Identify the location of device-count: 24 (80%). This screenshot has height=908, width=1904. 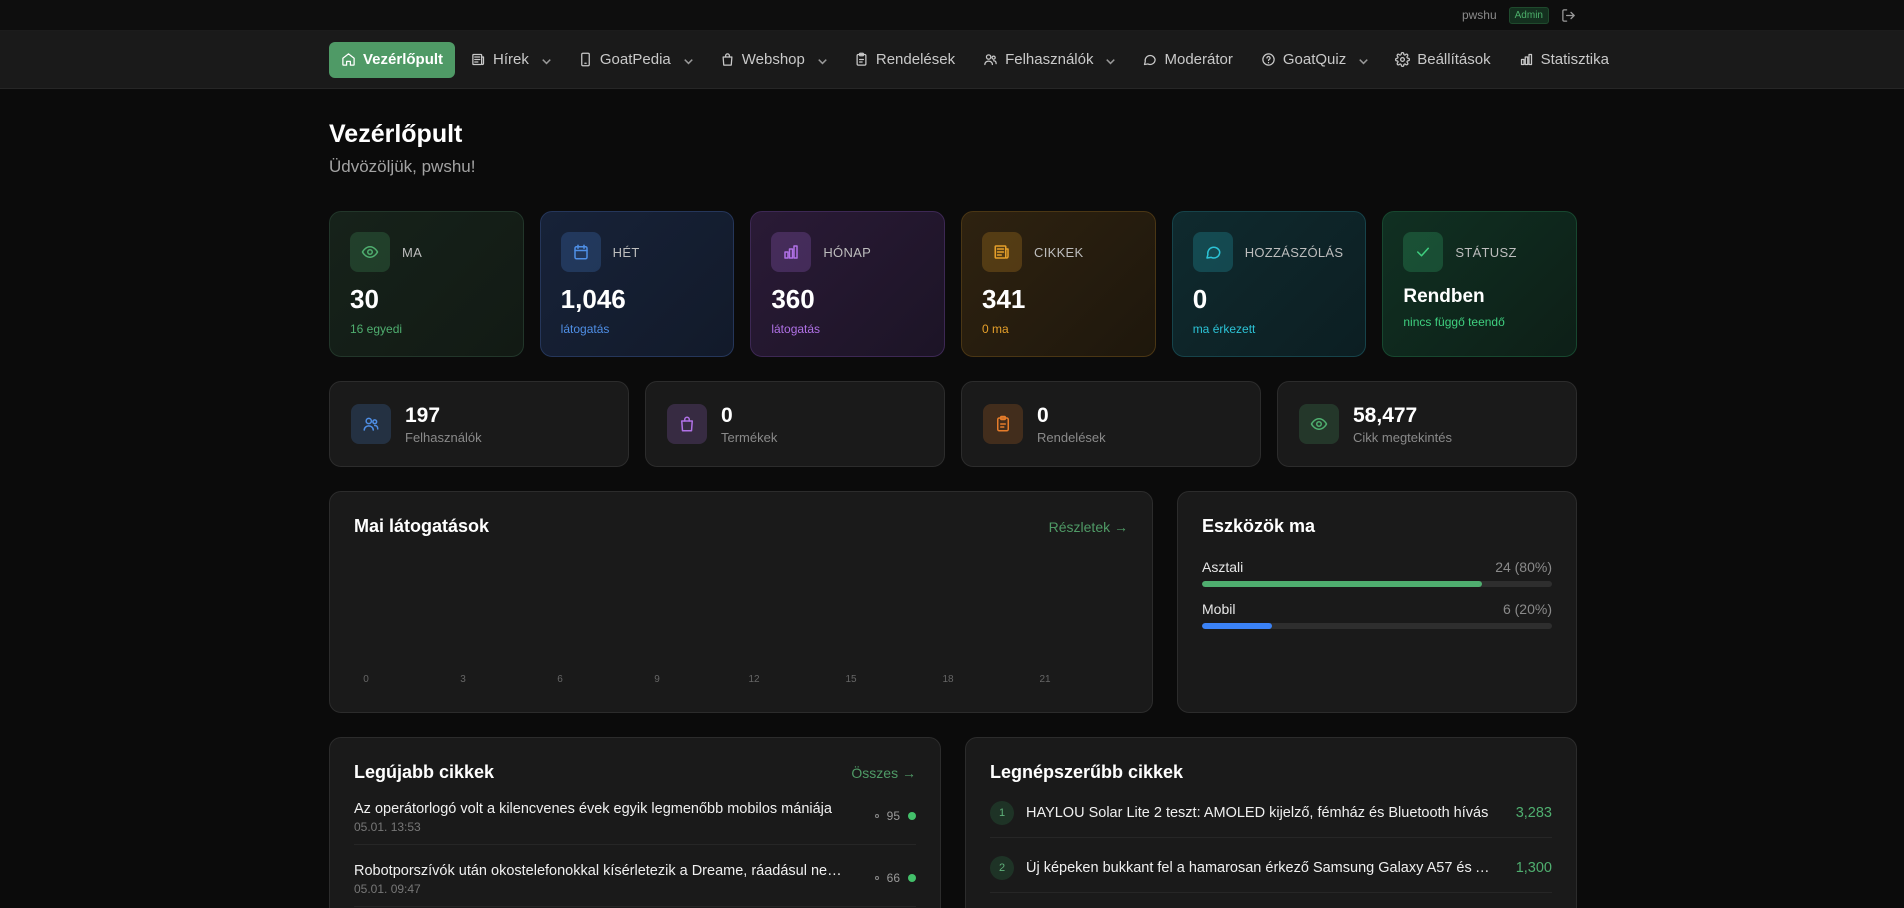
(1523, 567).